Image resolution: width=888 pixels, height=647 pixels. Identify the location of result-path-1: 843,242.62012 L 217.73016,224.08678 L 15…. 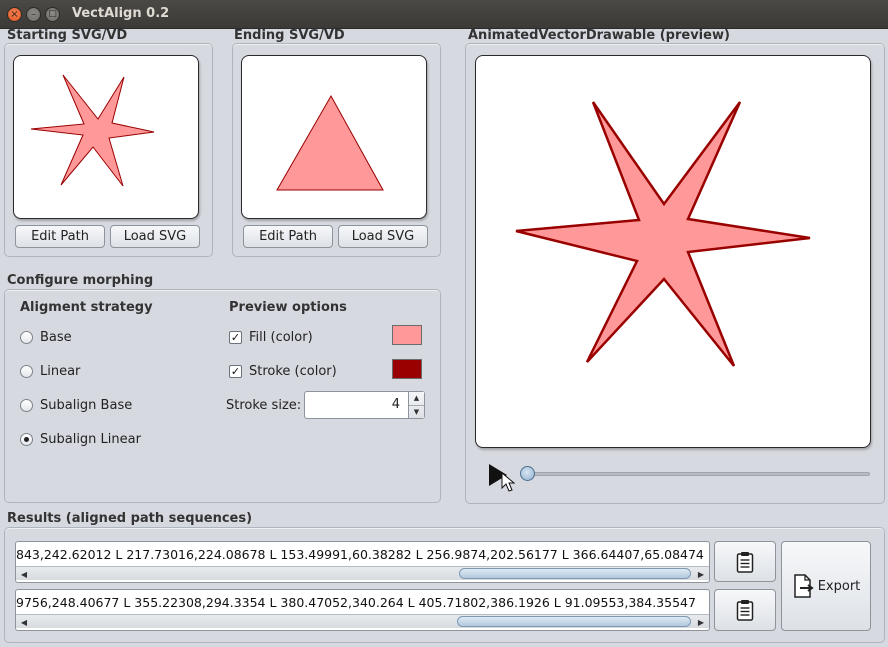
(362, 554).